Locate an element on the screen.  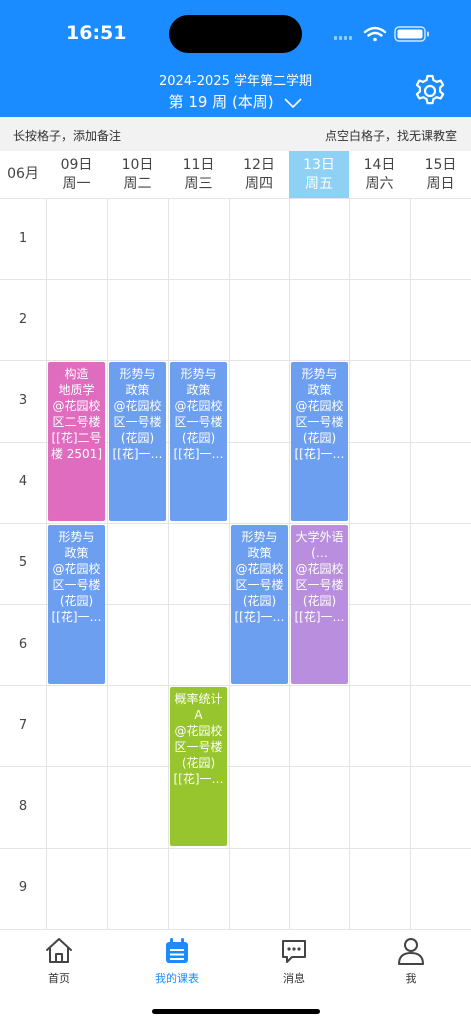
hint-find-classroom: 点空白格子，找无课教室 is located at coordinates (390, 136).